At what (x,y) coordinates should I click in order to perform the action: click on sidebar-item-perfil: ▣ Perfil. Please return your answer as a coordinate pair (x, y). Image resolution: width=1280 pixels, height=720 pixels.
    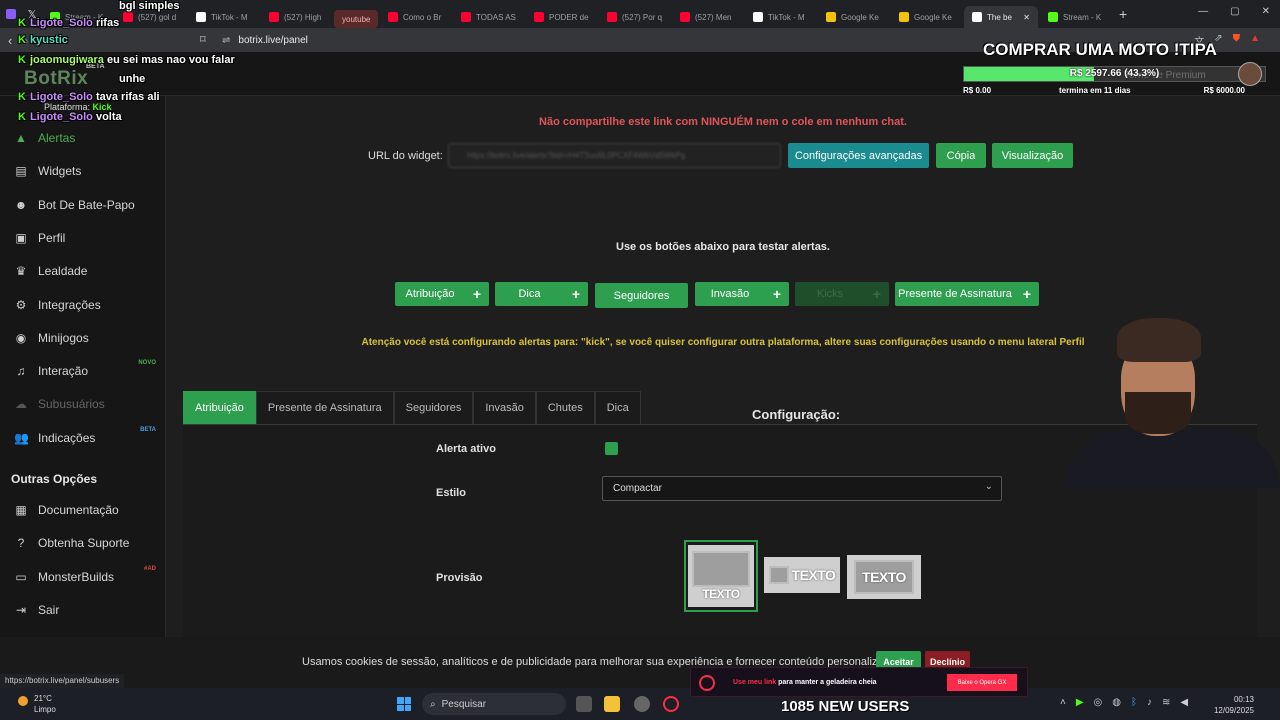
    Looking at the image, I should click on (83, 238).